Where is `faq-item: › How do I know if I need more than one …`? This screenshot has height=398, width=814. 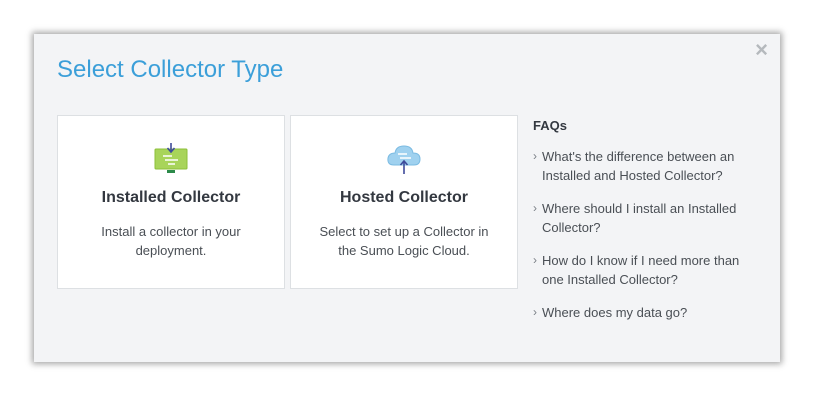
faq-item: › How do I know if I need more than one … is located at coordinates (648, 270).